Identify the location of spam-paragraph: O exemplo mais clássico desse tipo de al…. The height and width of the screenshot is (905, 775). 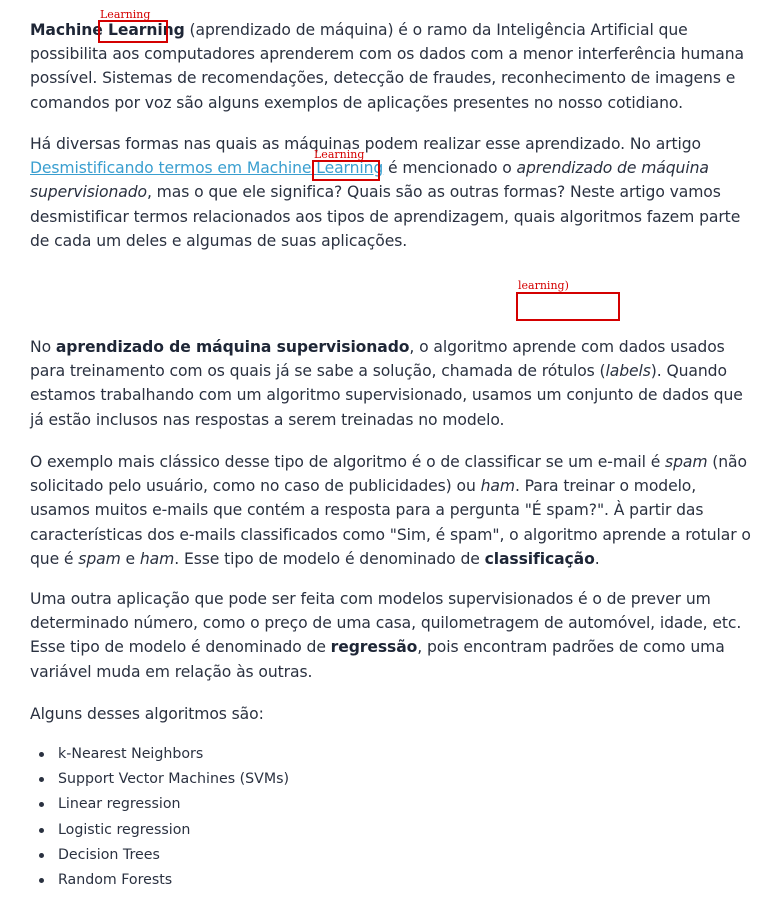
(395, 510).